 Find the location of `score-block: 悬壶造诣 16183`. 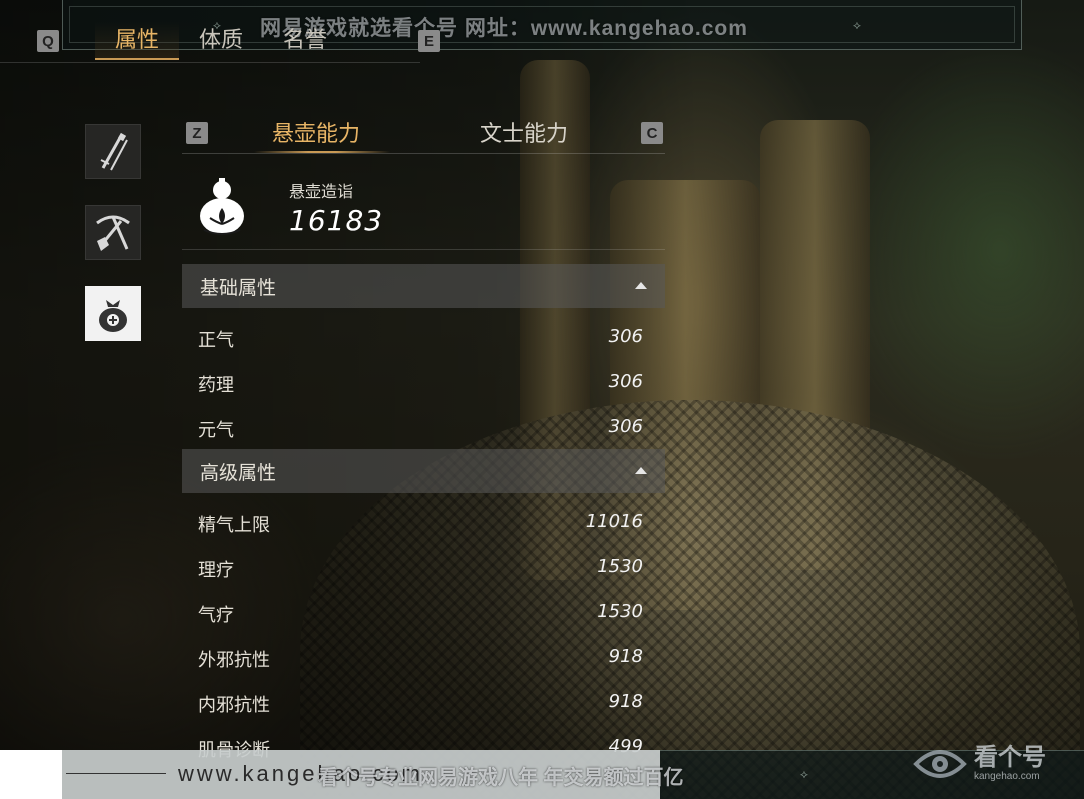

score-block: 悬壶造诣 16183 is located at coordinates (423, 202).